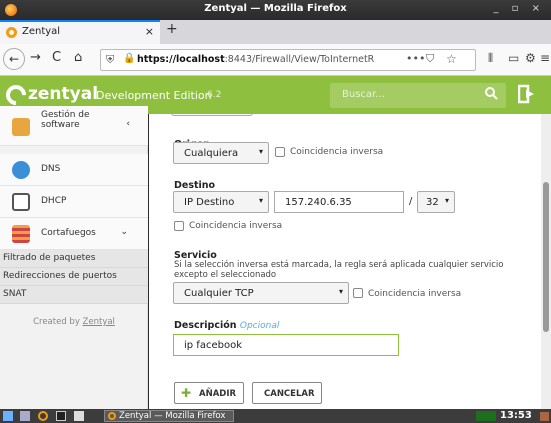  What do you see at coordinates (79, 416) in the screenshot?
I see `text-editor-icon` at bounding box center [79, 416].